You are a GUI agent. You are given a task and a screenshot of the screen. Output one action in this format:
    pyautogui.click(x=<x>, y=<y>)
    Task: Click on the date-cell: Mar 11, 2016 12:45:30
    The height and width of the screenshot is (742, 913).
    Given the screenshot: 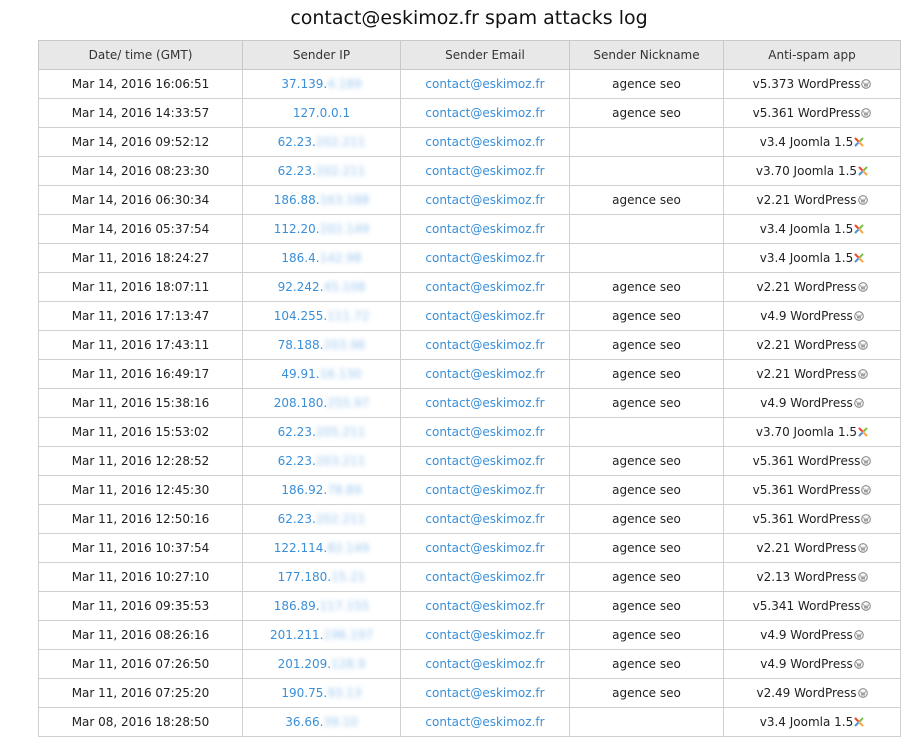 What is the action you would take?
    pyautogui.click(x=140, y=490)
    